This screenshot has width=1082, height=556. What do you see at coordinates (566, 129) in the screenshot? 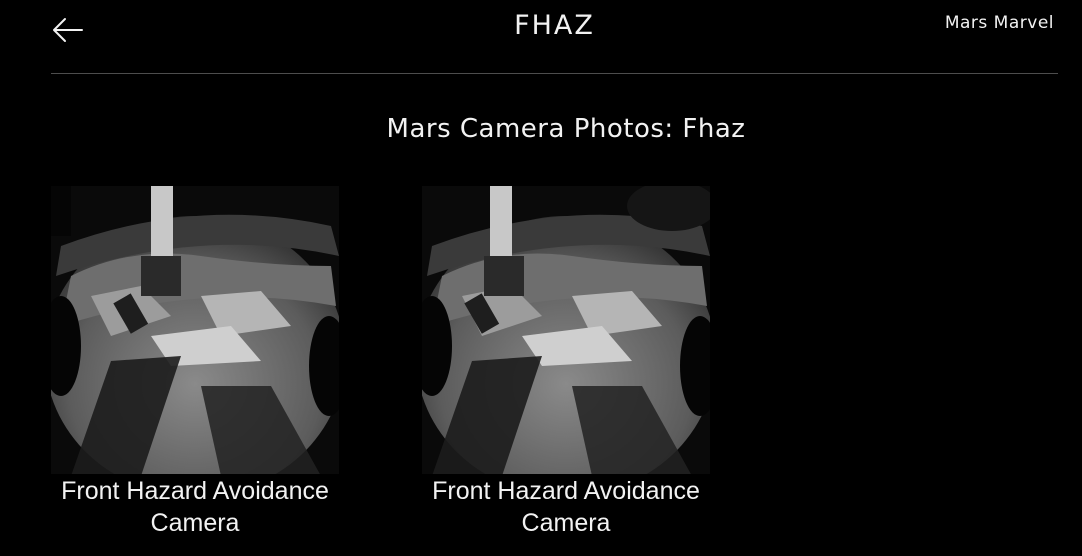
I see `section-heading: Mars Camera Photos: Fhaz` at bounding box center [566, 129].